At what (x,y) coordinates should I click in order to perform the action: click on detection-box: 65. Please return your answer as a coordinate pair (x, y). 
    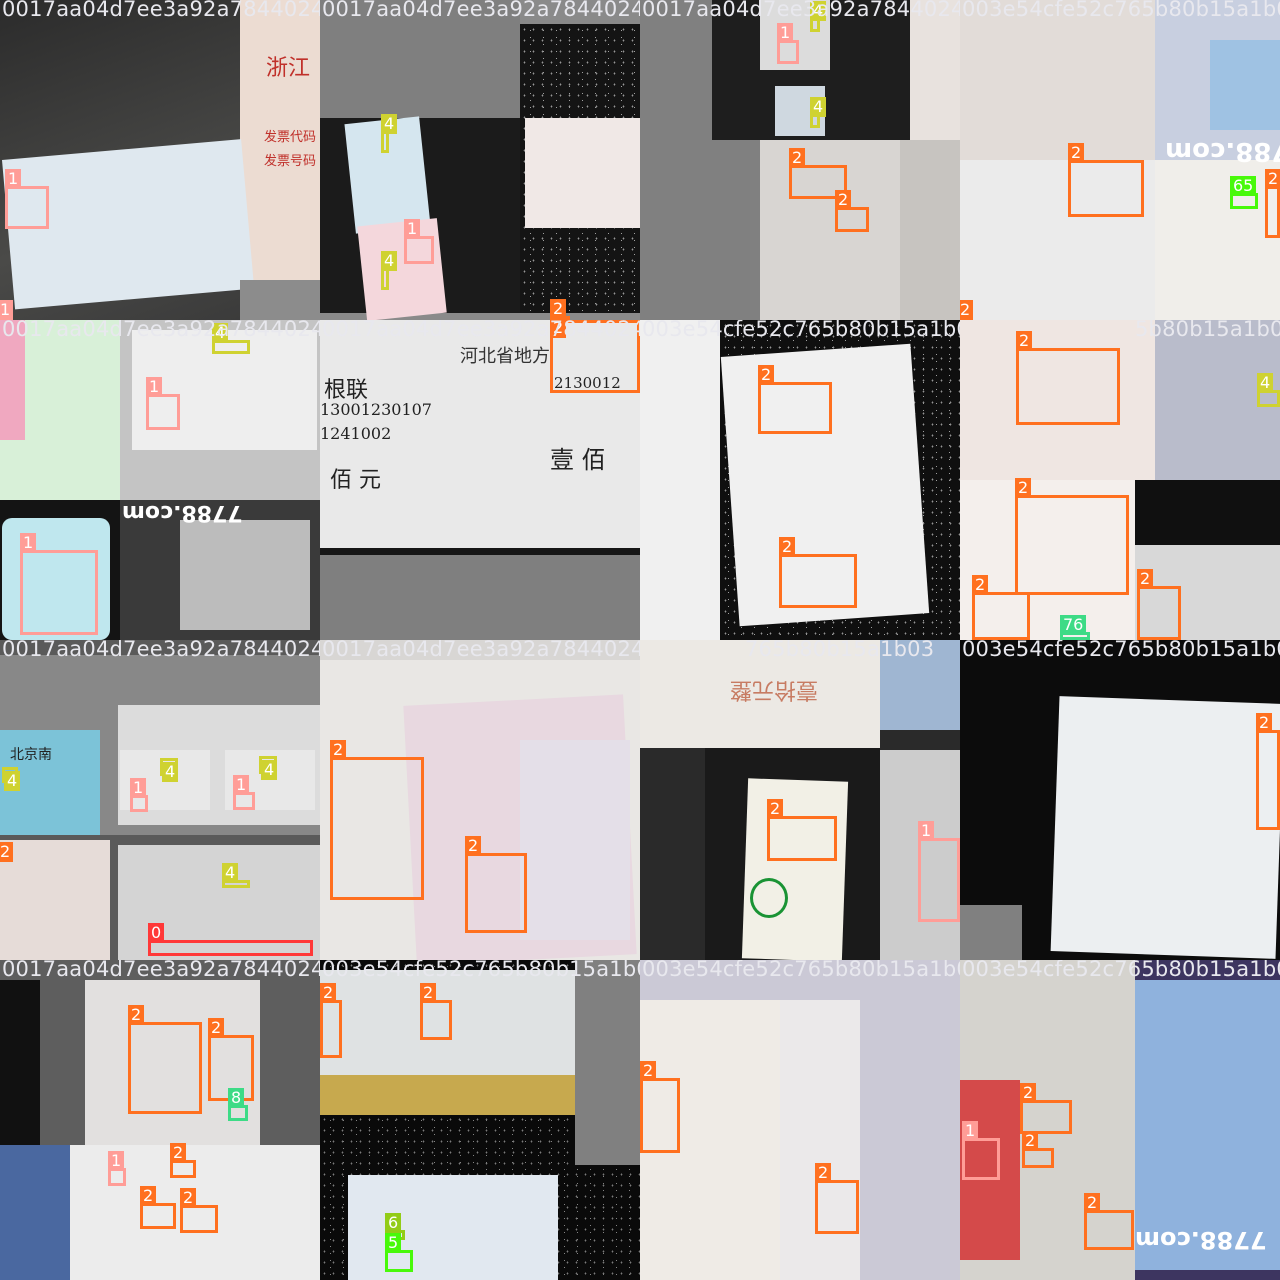
    Looking at the image, I should click on (1244, 192).